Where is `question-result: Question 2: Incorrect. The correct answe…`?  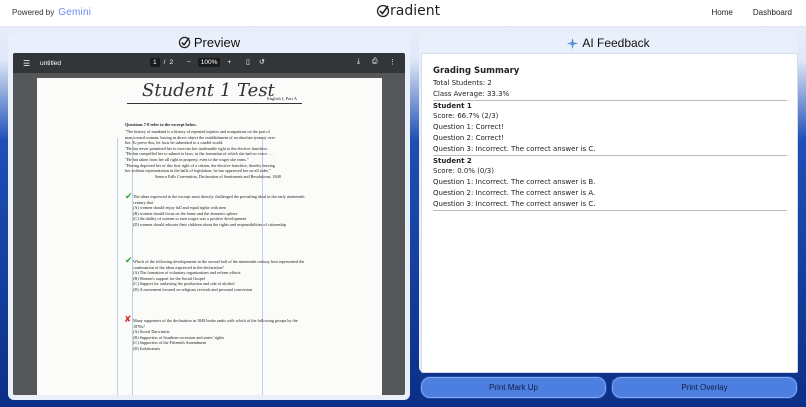 question-result: Question 2: Incorrect. The correct answe… is located at coordinates (514, 192).